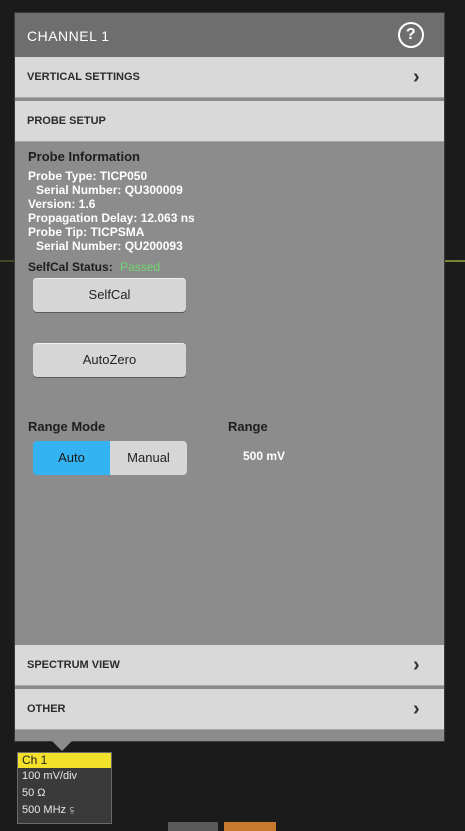  I want to click on bandwidth-row: 500 MHz ⫅, so click(48, 810).